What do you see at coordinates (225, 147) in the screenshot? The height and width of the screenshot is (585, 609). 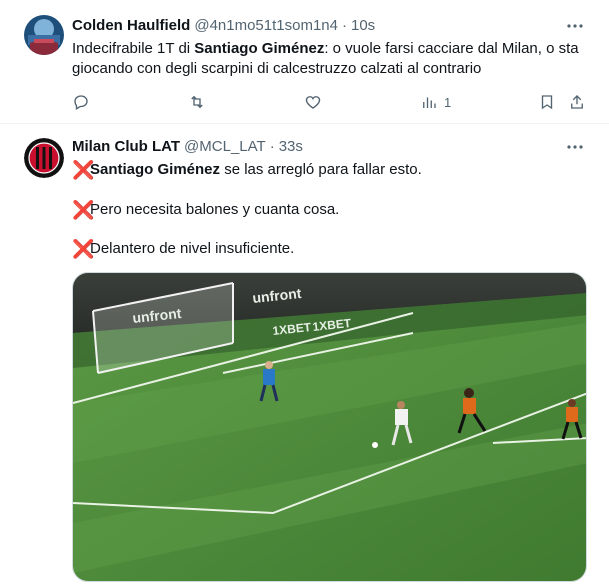 I see `user-handle: @MCL_LAT` at bounding box center [225, 147].